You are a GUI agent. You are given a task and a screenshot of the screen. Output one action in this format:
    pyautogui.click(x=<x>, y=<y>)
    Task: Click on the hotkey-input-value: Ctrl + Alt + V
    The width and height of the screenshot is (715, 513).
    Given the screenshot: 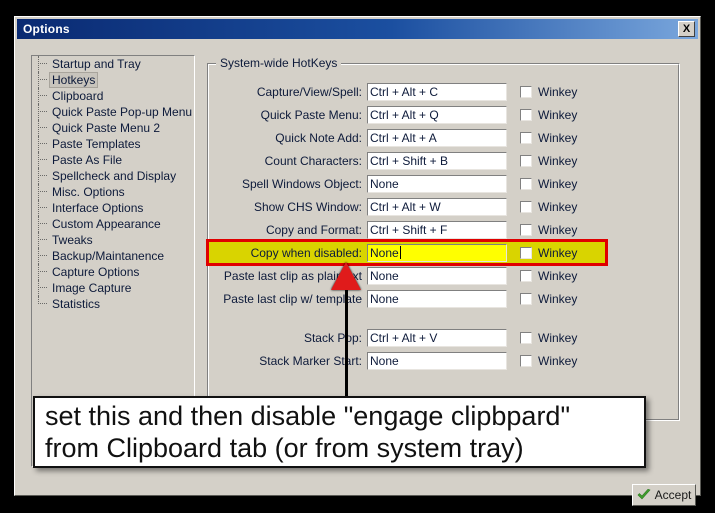 What is the action you would take?
    pyautogui.click(x=404, y=337)
    